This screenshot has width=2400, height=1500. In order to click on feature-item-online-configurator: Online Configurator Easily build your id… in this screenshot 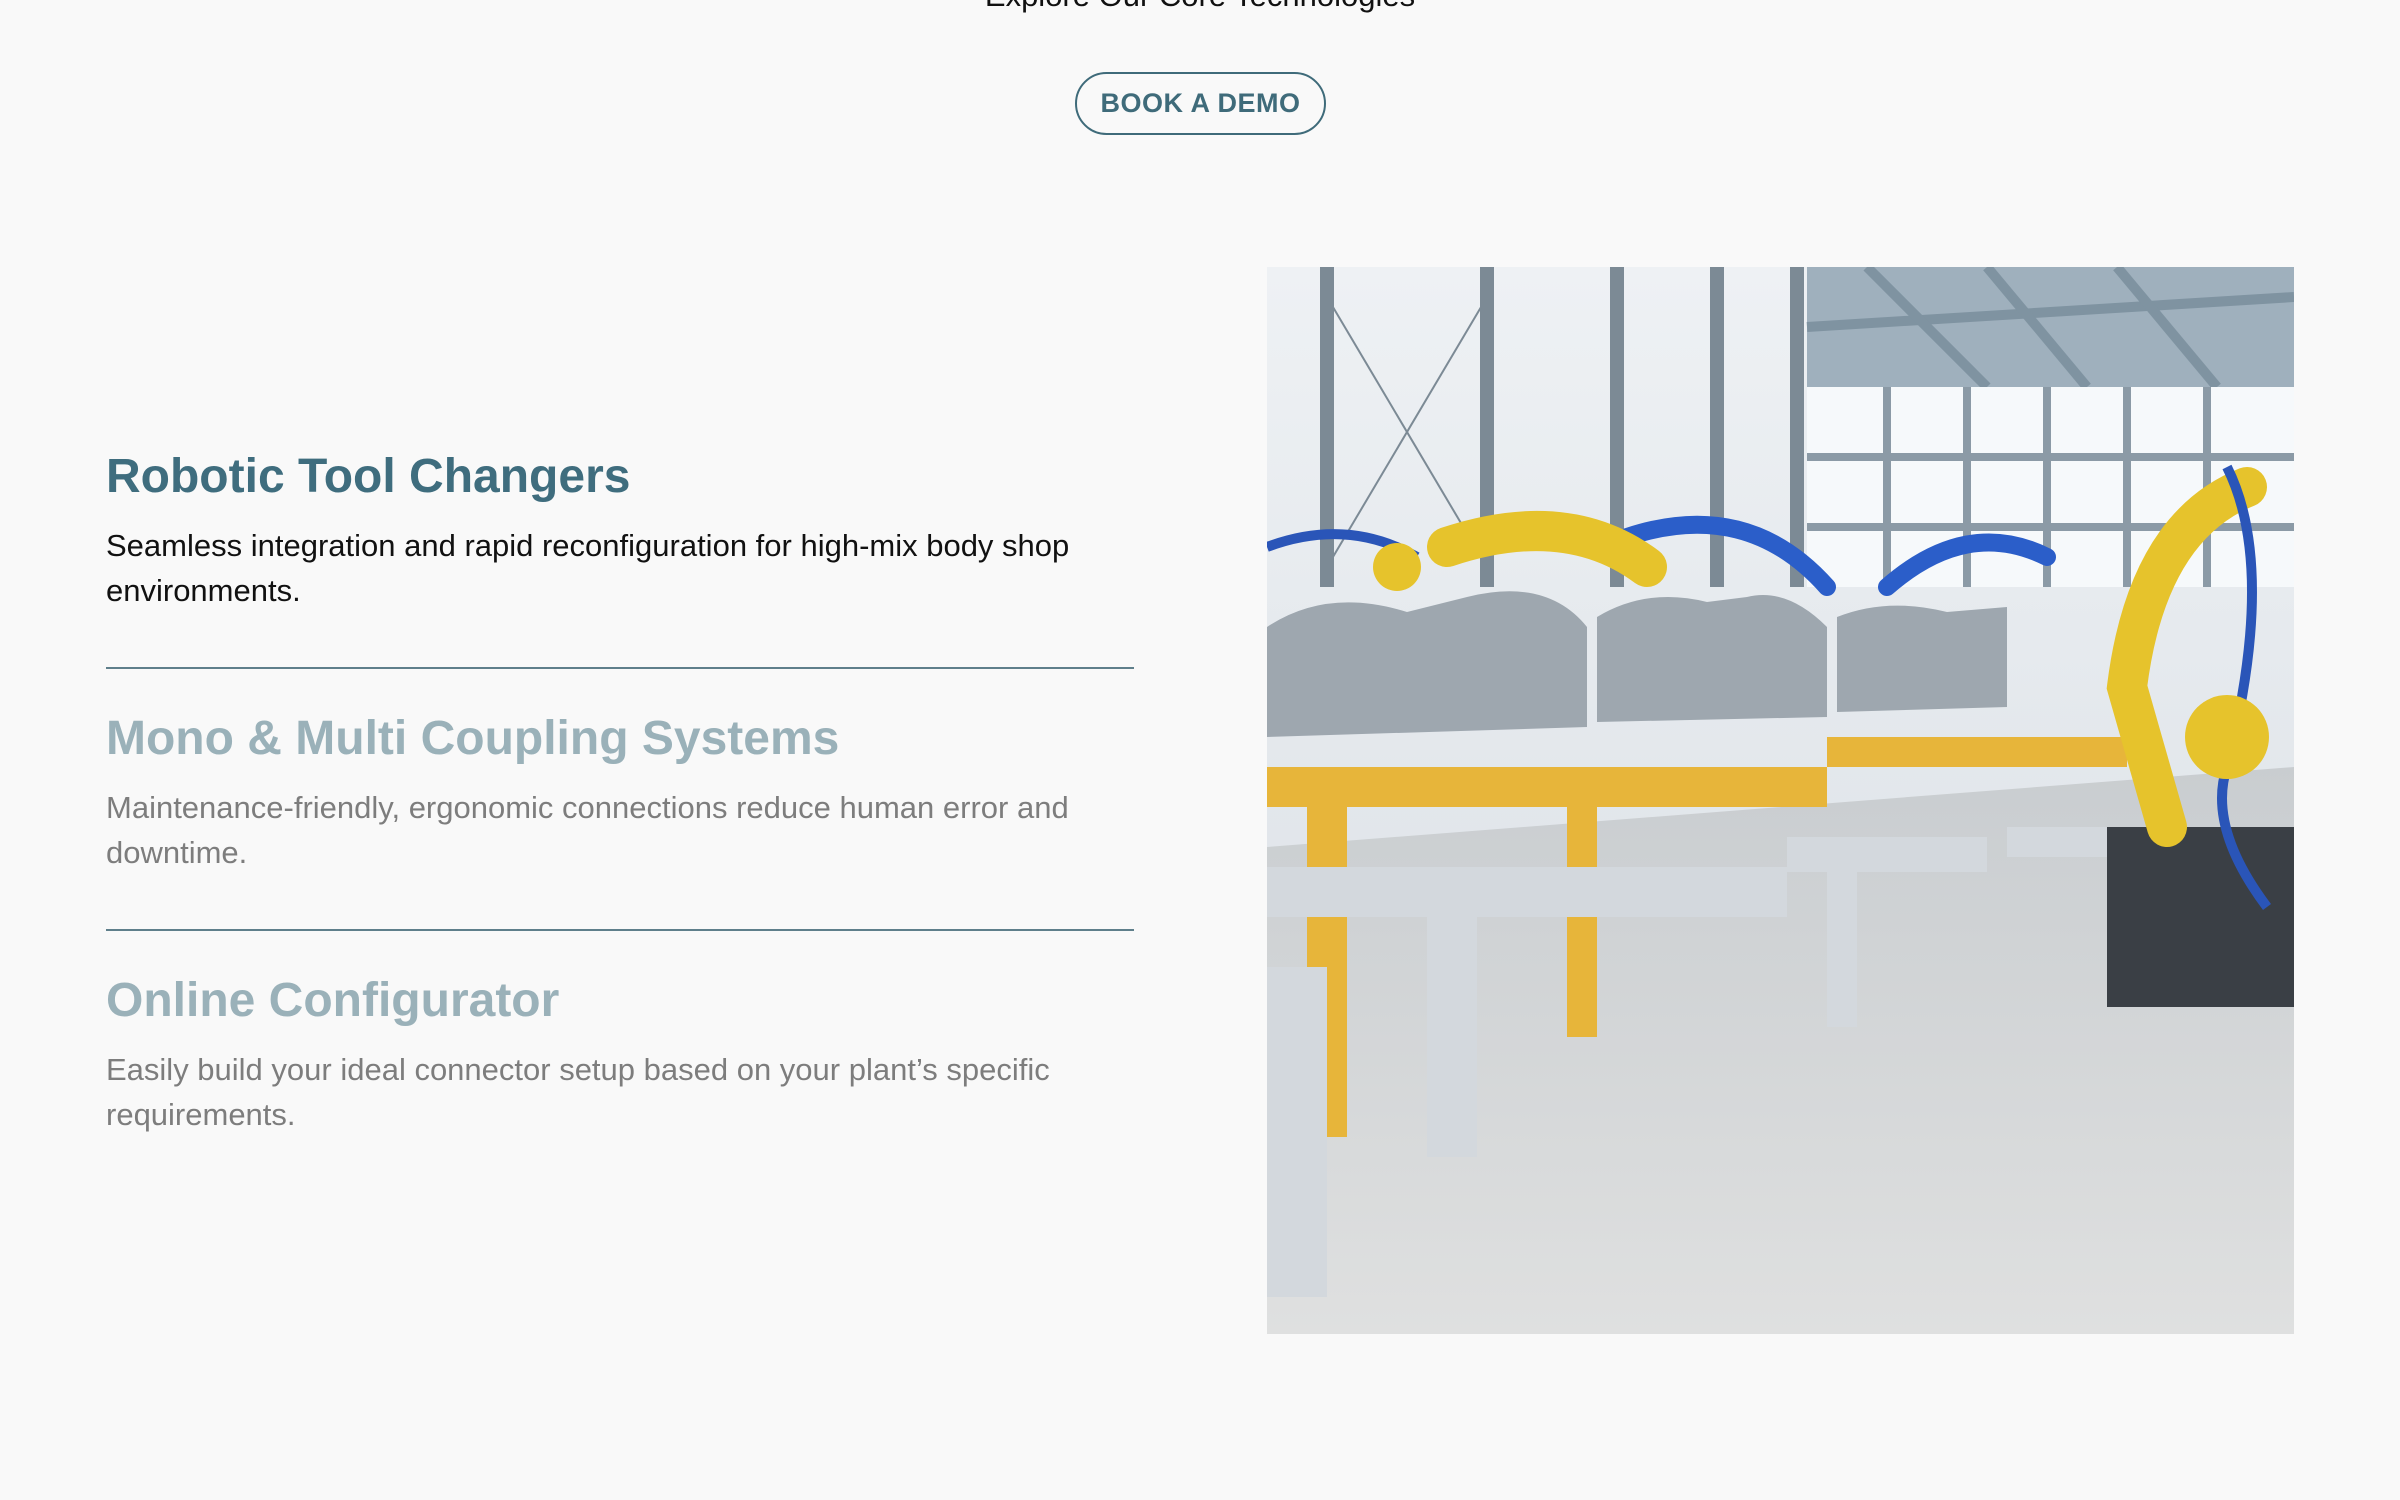, I will do `click(620, 1055)`.